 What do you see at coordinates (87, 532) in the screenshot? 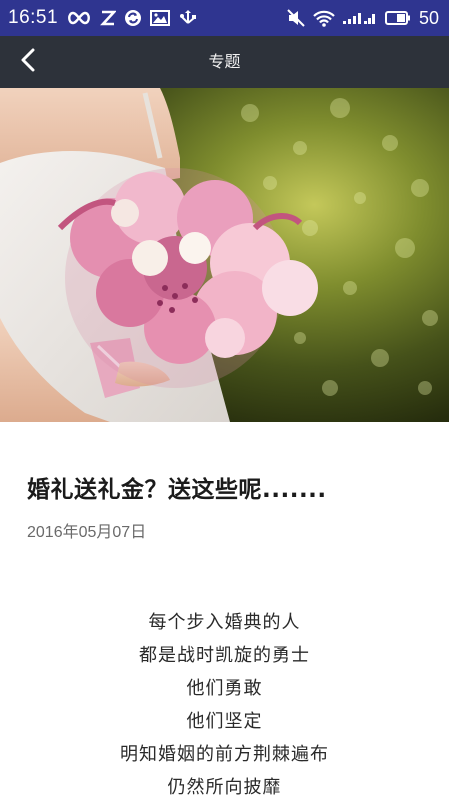
I see `article-date: 2016年05月07日` at bounding box center [87, 532].